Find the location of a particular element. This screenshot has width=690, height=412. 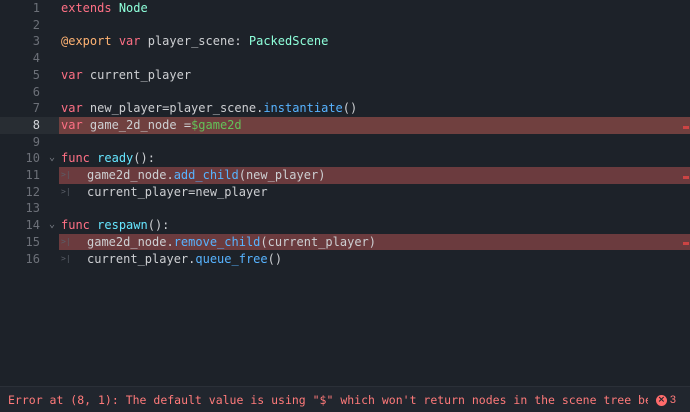

code-line-error: 8 var game_2d_node =$game2d is located at coordinates (345, 125).